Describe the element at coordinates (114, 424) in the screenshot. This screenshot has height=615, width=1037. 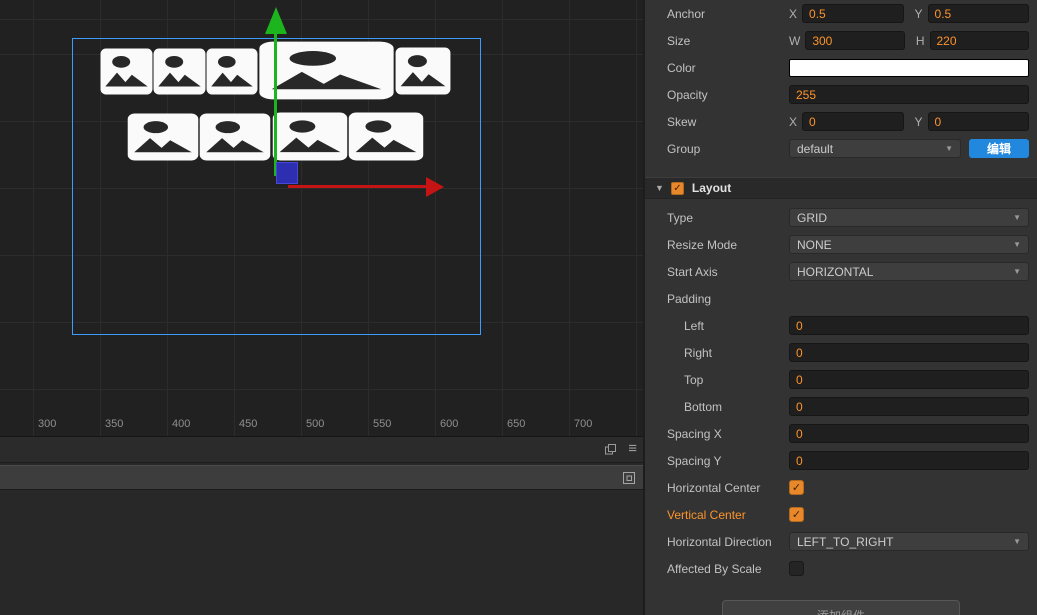
I see `ruler-label: 350` at that location.